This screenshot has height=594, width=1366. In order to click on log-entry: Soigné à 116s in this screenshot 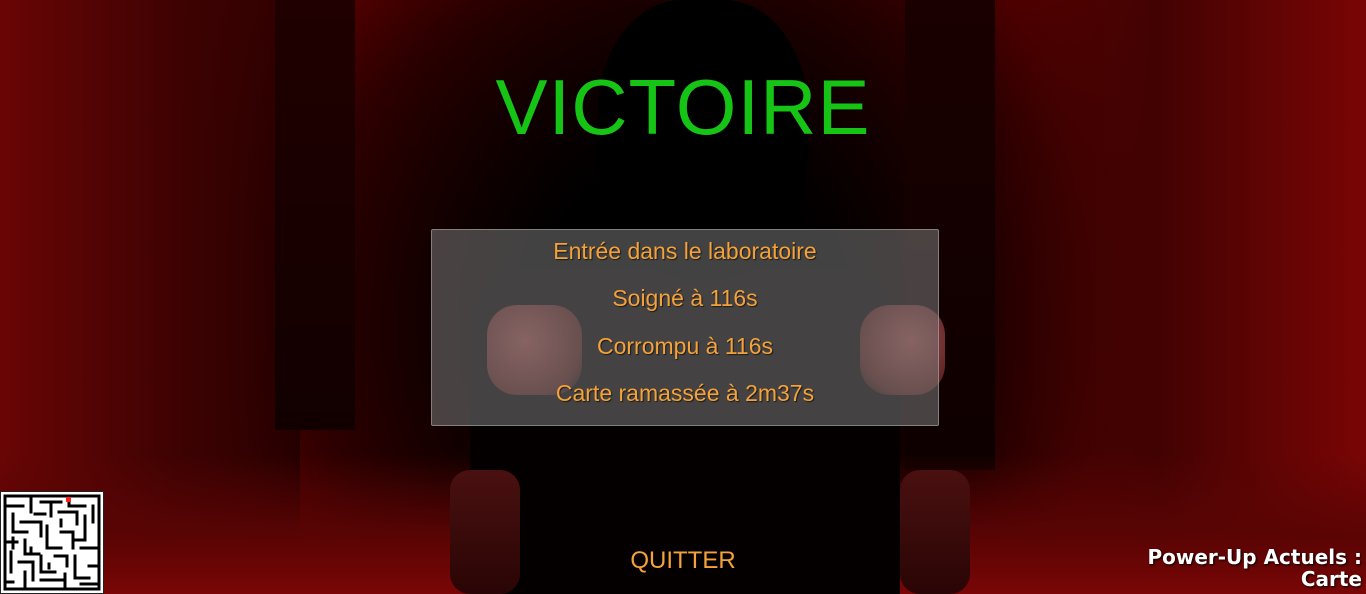, I will do `click(685, 298)`.